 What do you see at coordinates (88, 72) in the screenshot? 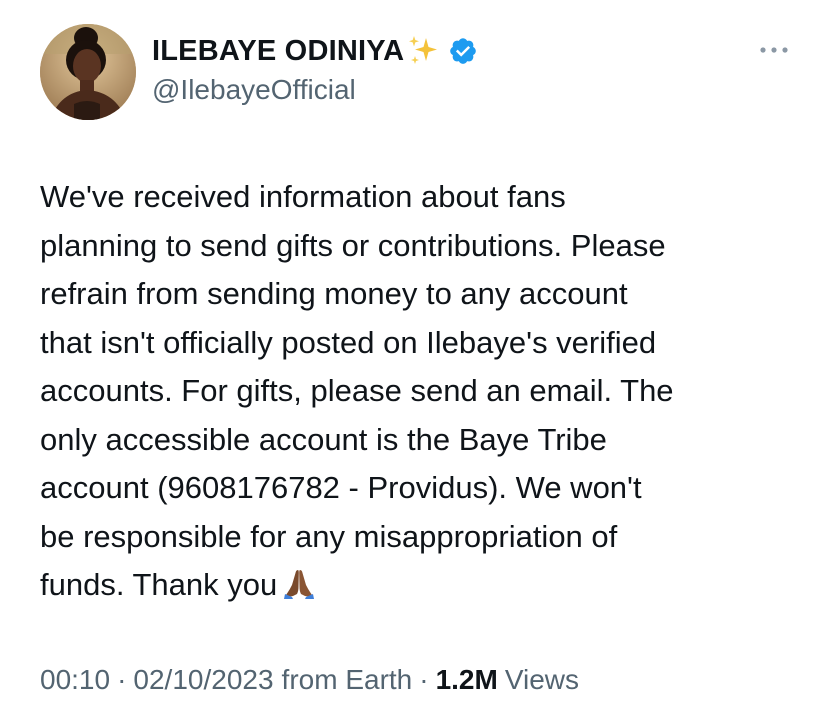
I see `avatar` at bounding box center [88, 72].